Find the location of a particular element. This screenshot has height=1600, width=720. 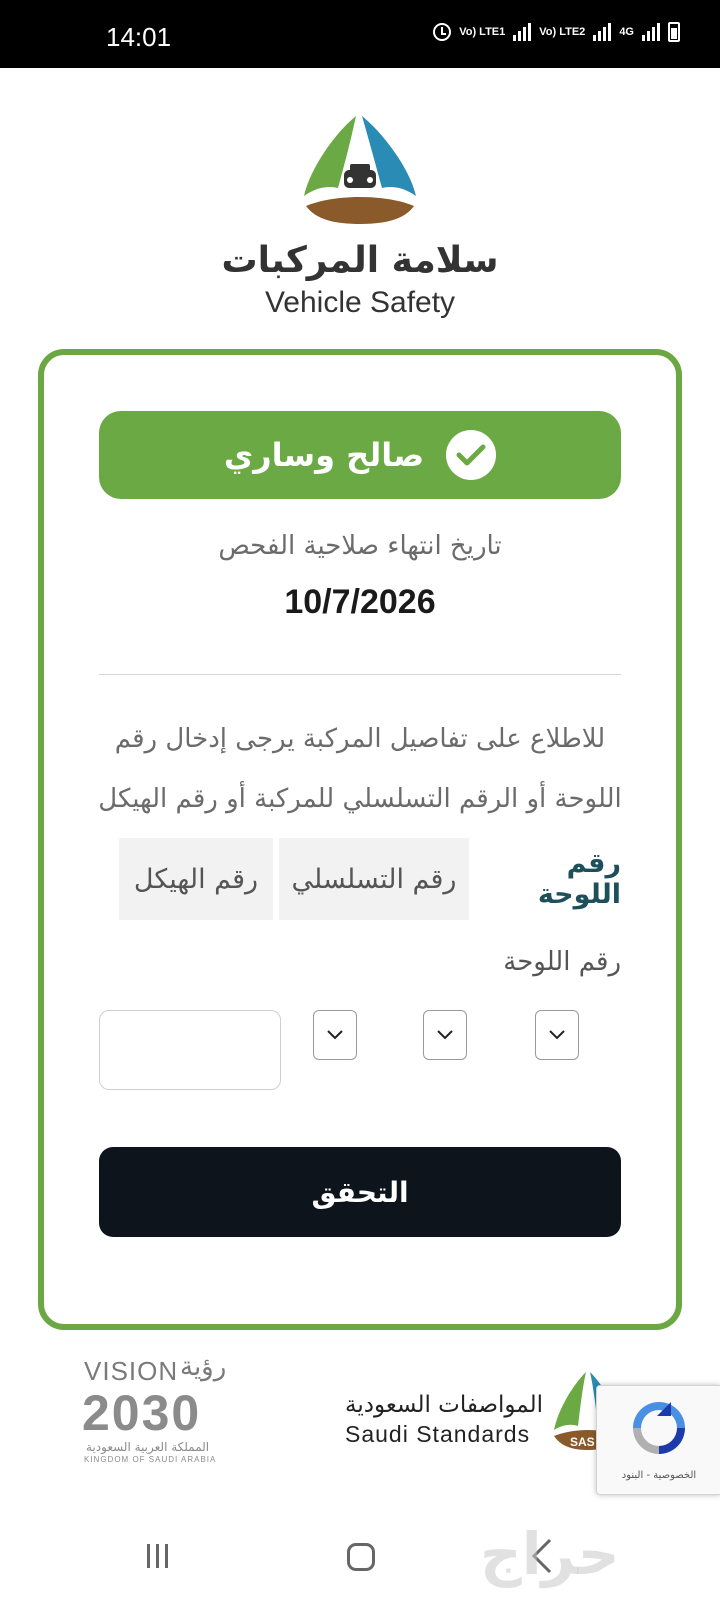

plate-number-input is located at coordinates (190, 1050).